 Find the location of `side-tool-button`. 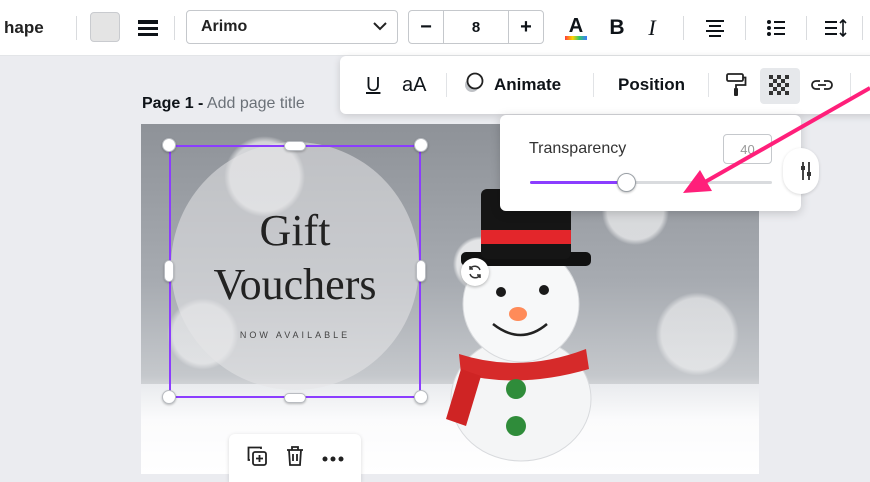

side-tool-button is located at coordinates (801, 171).